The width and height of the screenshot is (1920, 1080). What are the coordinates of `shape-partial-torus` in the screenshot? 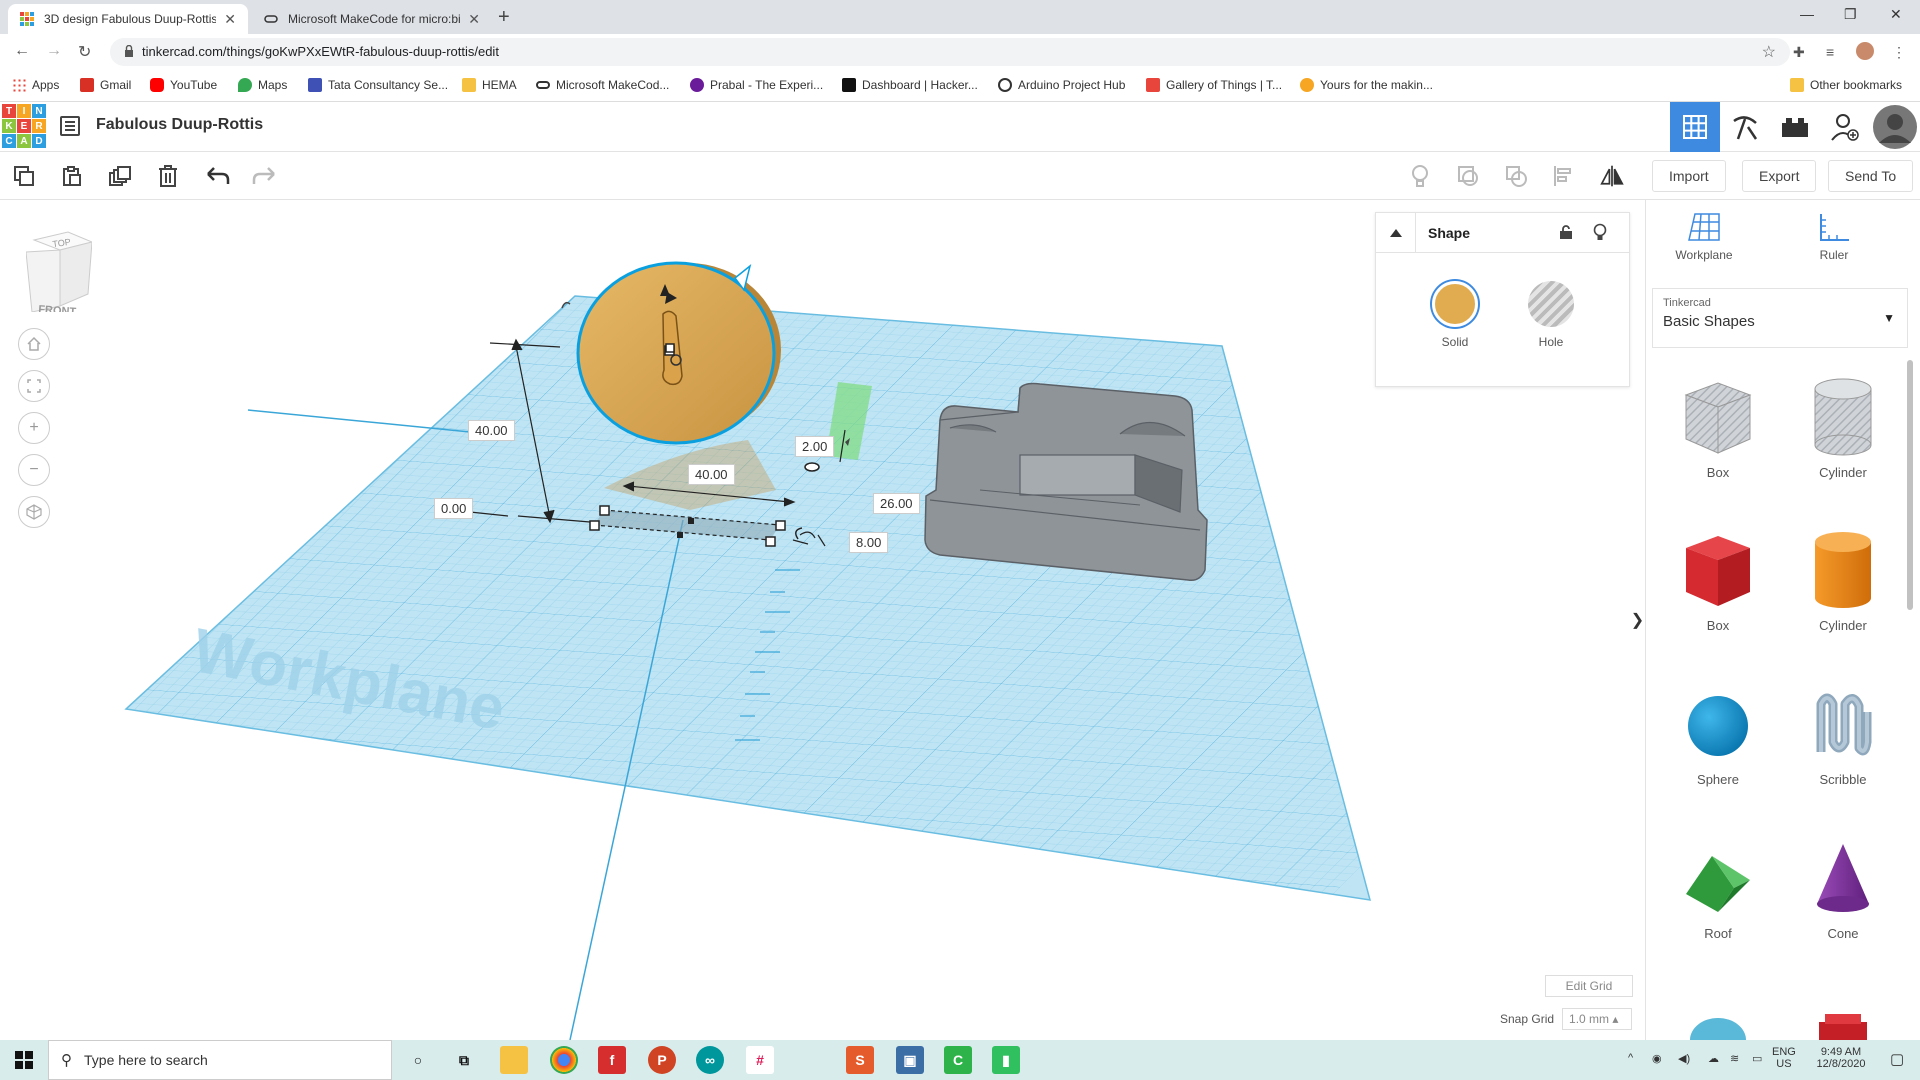 It's located at (1718, 1020).